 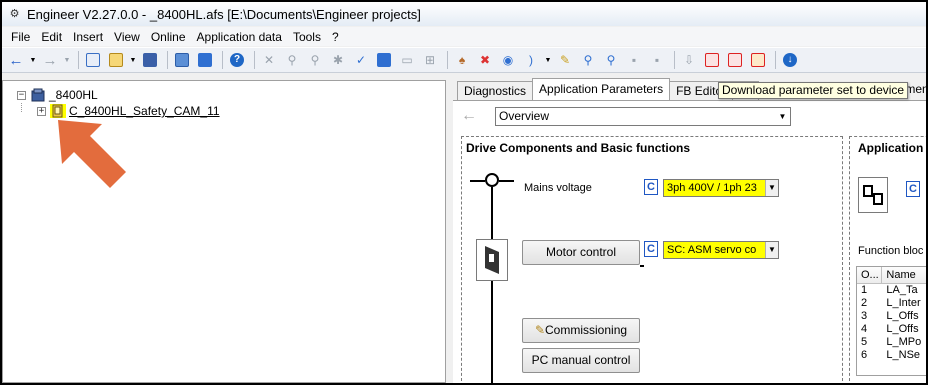 I want to click on download-parameter-set-icon, so click(x=712, y=60).